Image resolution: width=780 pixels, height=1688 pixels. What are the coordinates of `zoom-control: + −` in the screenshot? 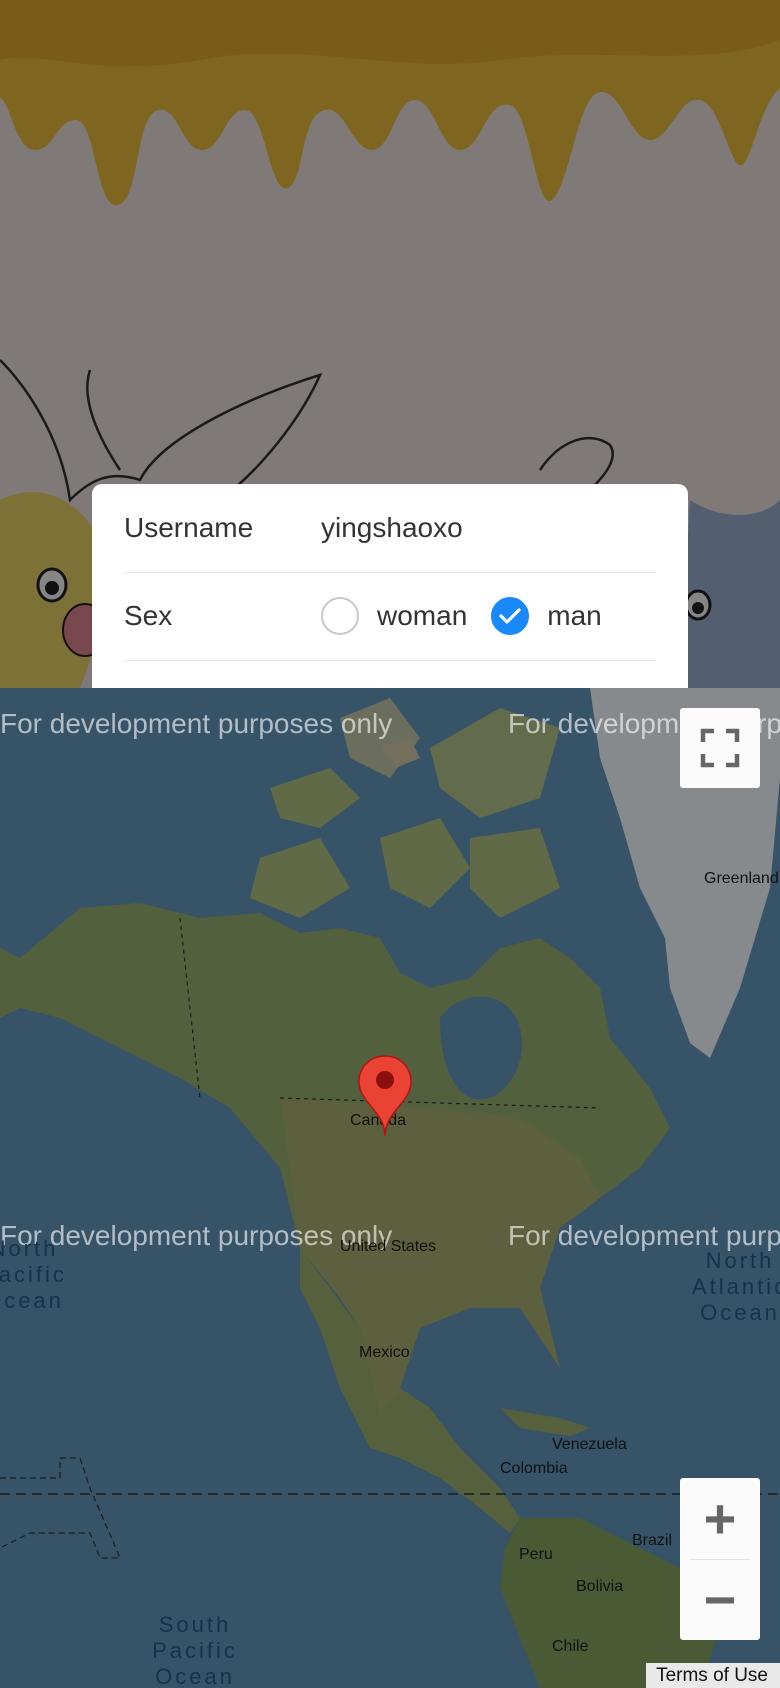 It's located at (720, 1559).